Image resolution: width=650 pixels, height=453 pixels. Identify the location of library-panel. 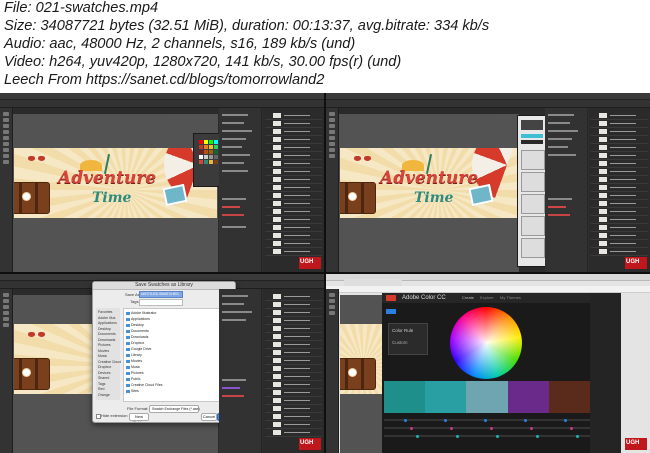
(532, 191).